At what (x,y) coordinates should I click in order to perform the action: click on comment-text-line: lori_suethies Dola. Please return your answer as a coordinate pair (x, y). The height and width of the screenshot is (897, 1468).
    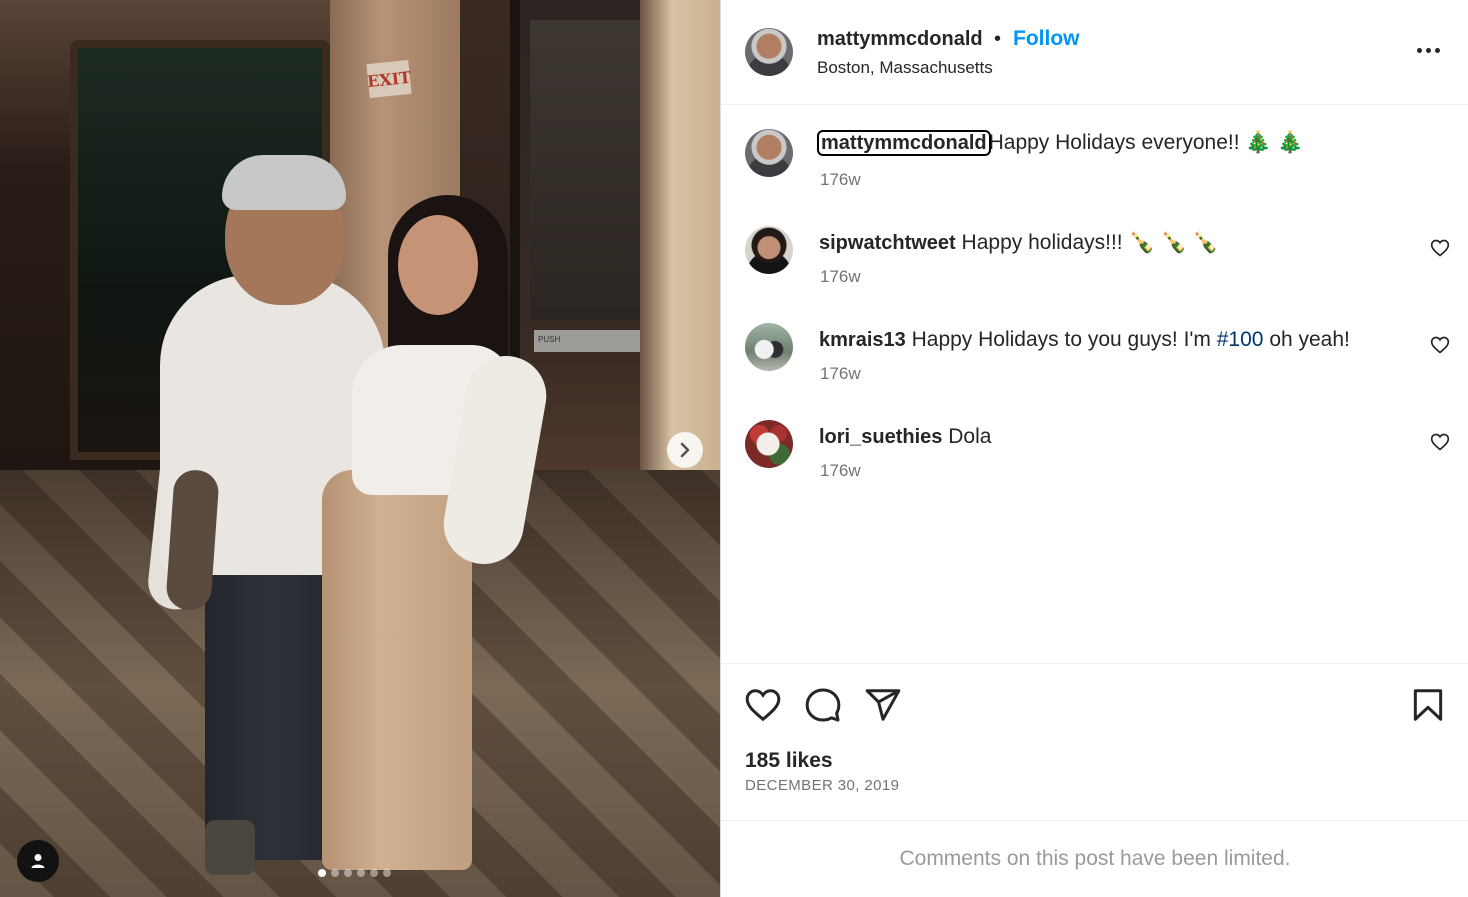
    Looking at the image, I should click on (905, 437).